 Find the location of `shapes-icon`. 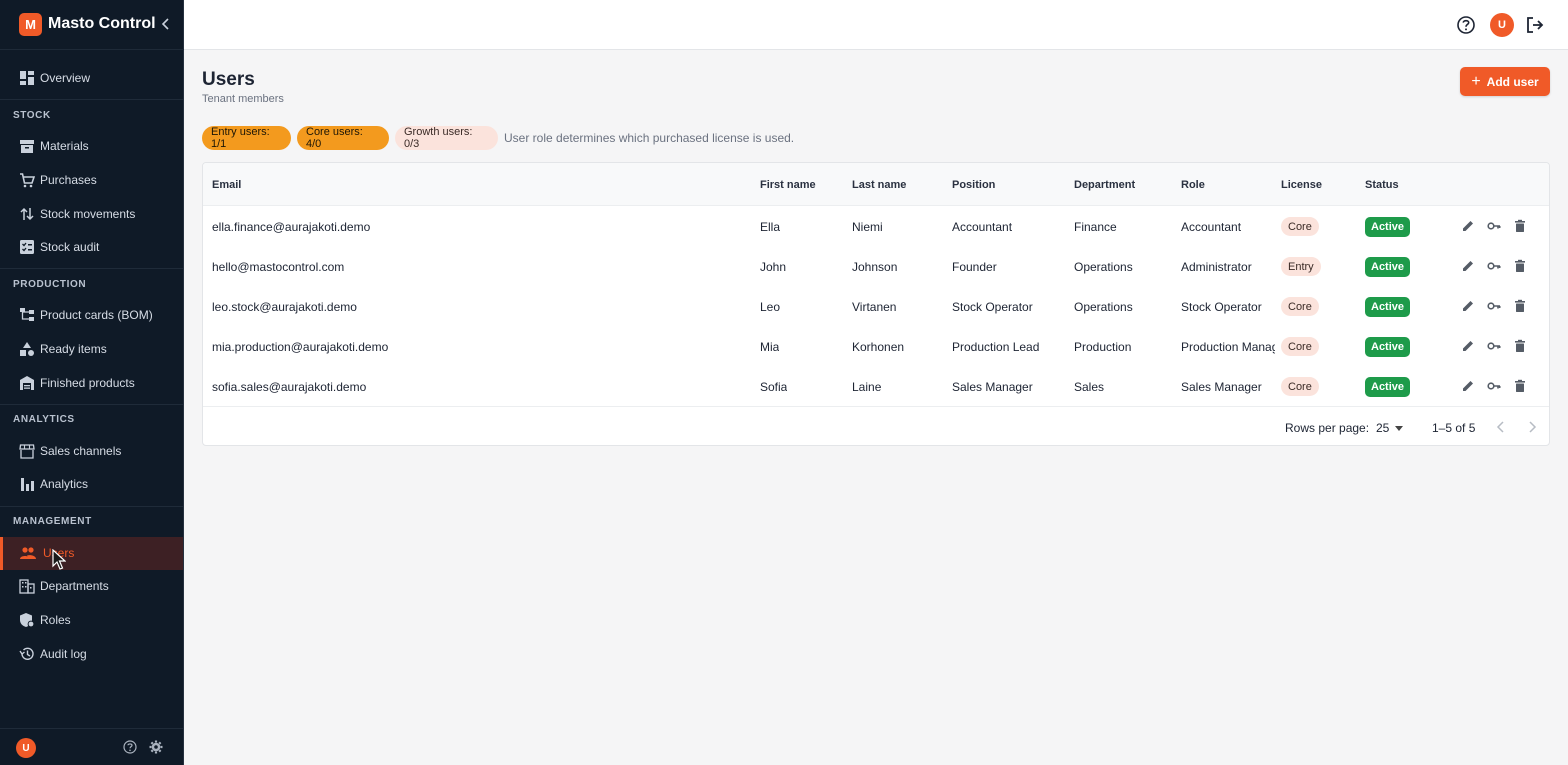

shapes-icon is located at coordinates (27, 349).